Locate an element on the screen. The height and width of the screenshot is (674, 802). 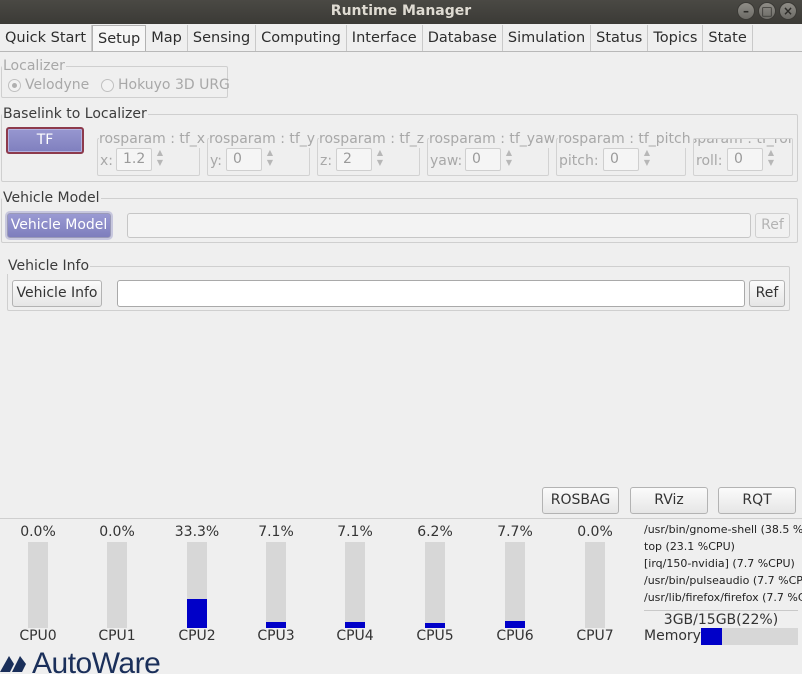
vehicle-info-path-input is located at coordinates (431, 293).